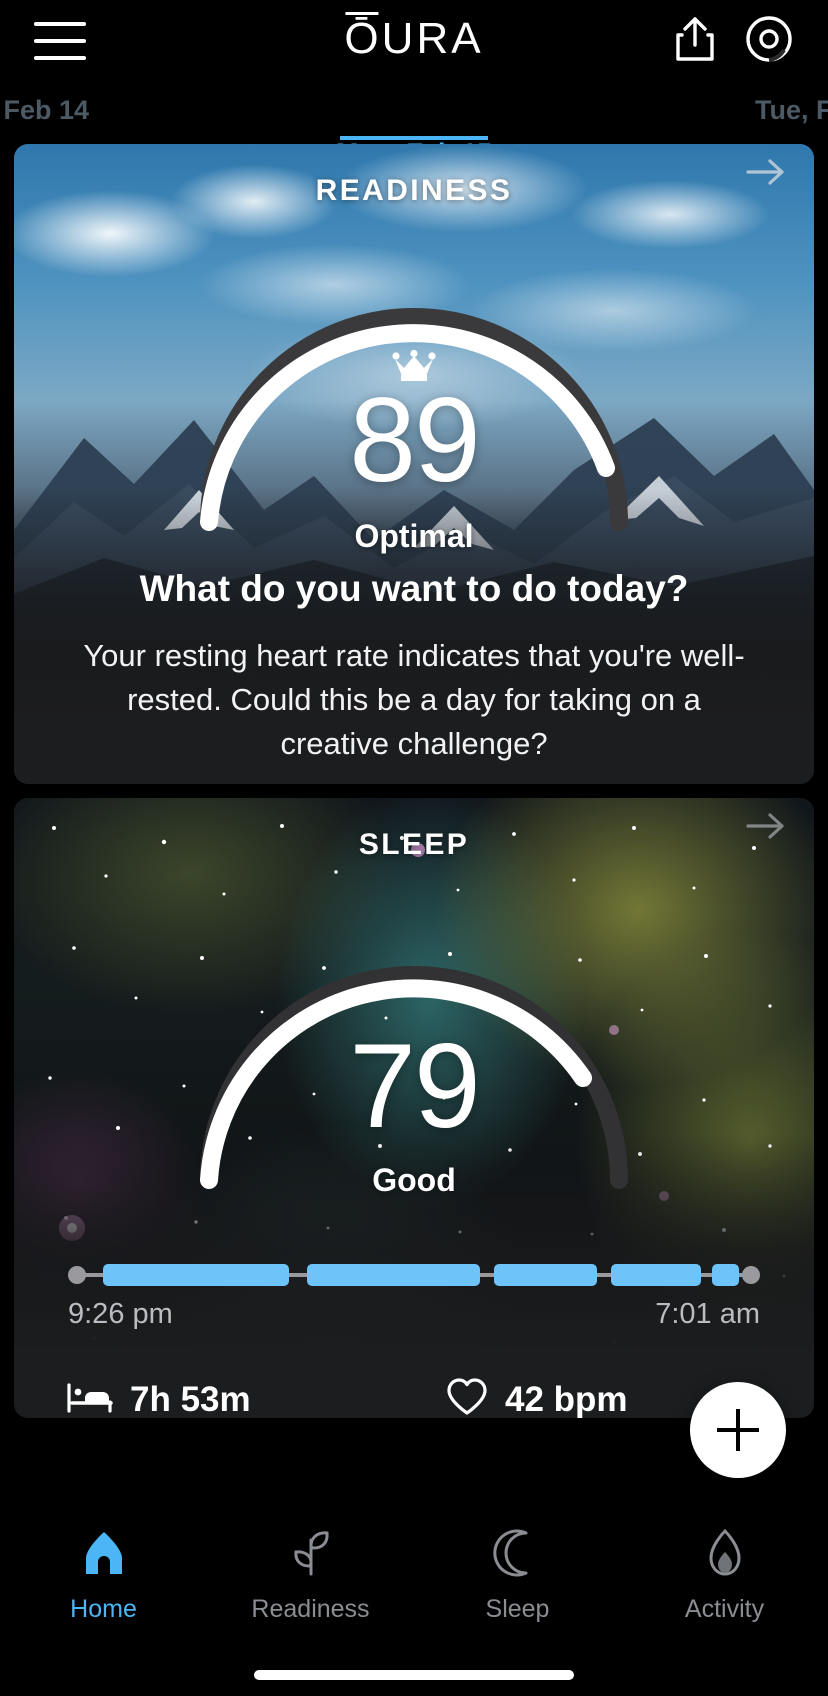 Image resolution: width=828 pixels, height=1696 pixels. Describe the element at coordinates (414, 190) in the screenshot. I see `readiness-card-title: READINESS` at that location.